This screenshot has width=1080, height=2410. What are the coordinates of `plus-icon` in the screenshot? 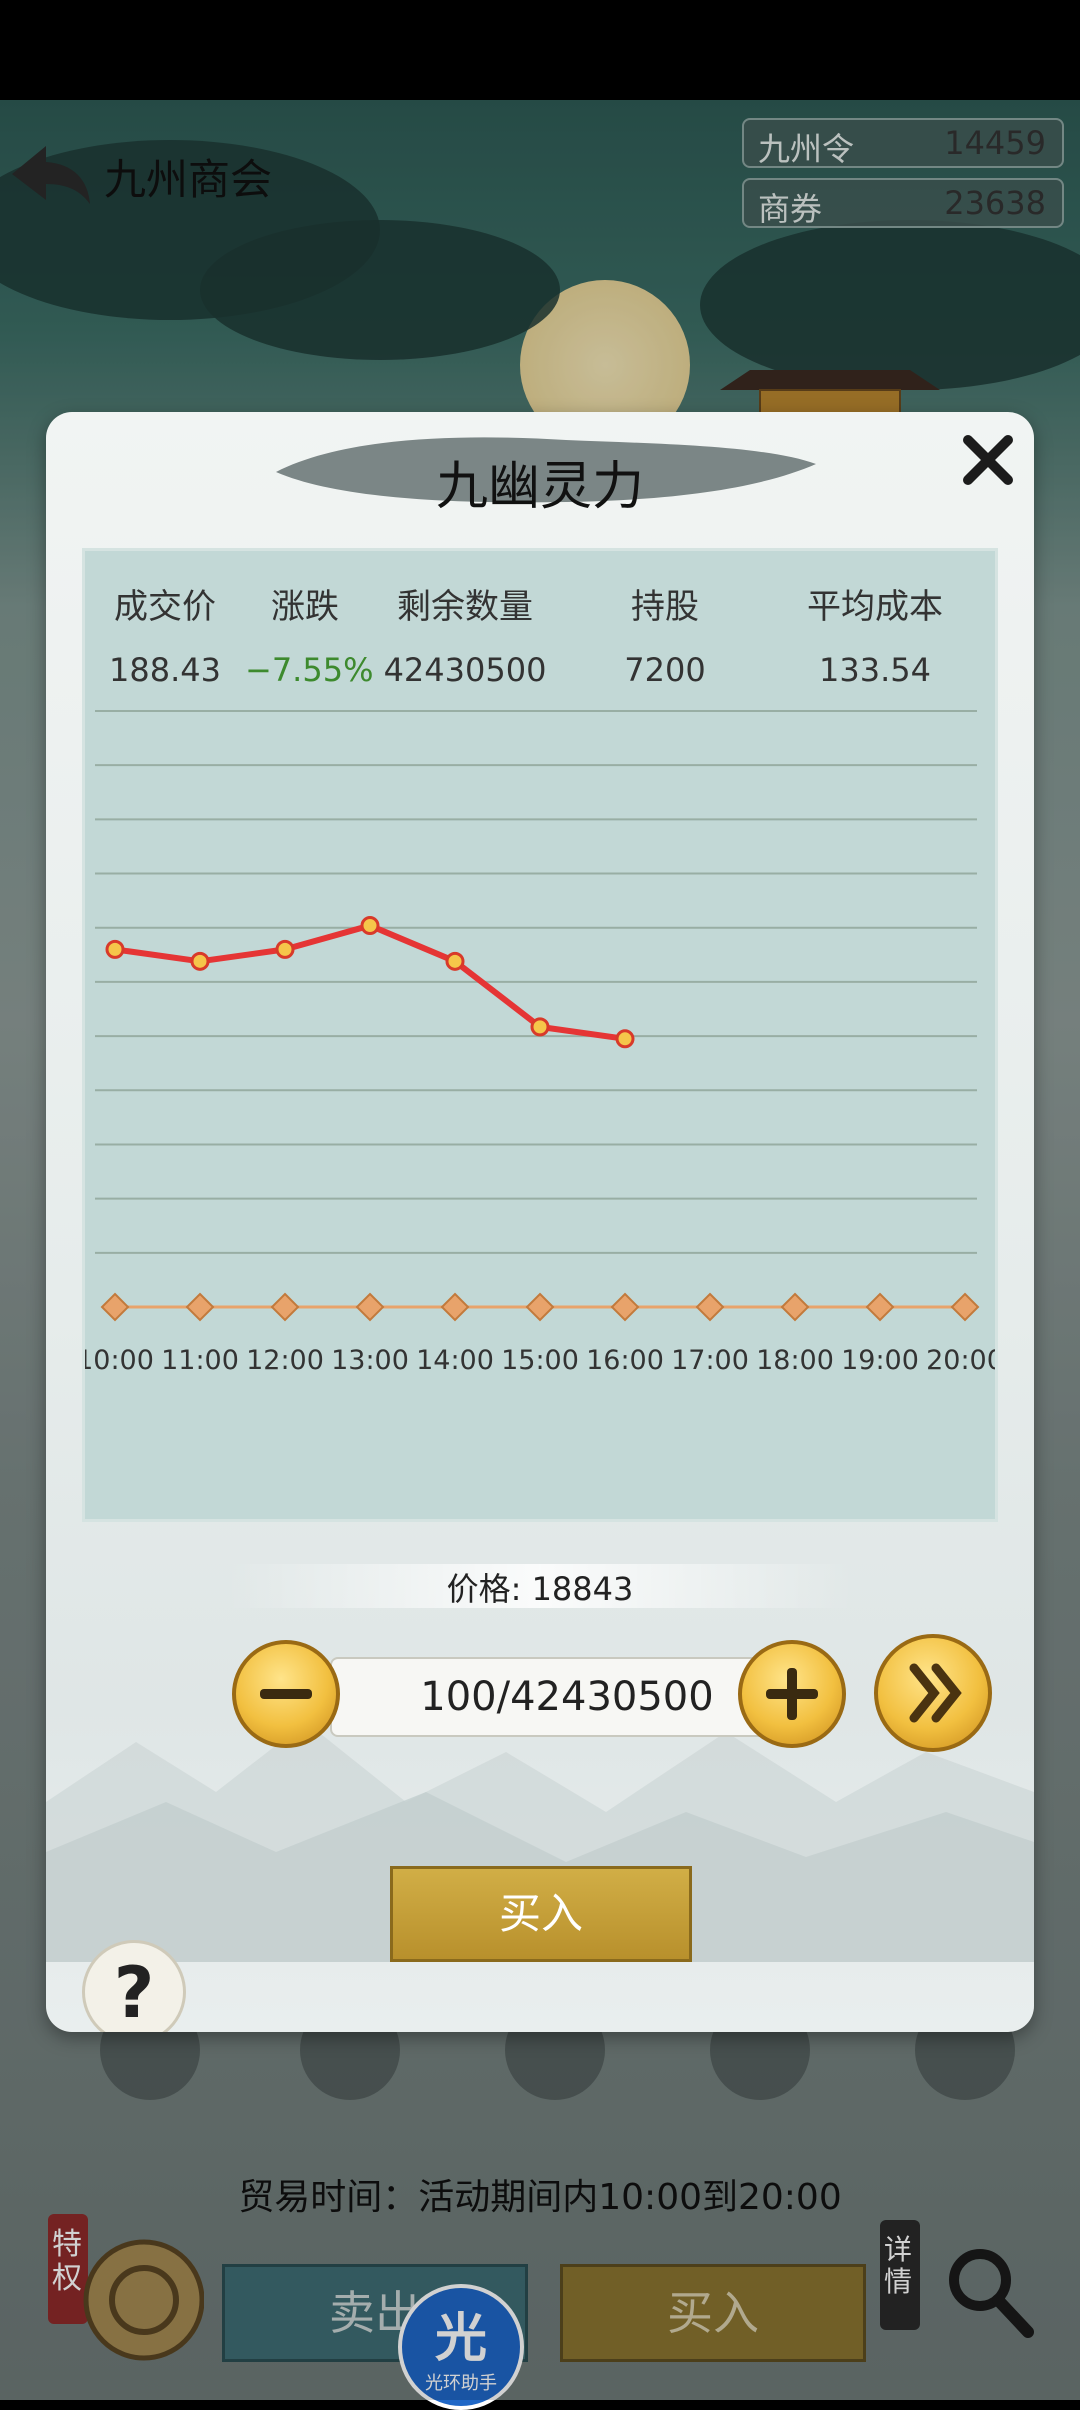 It's located at (792, 1694).